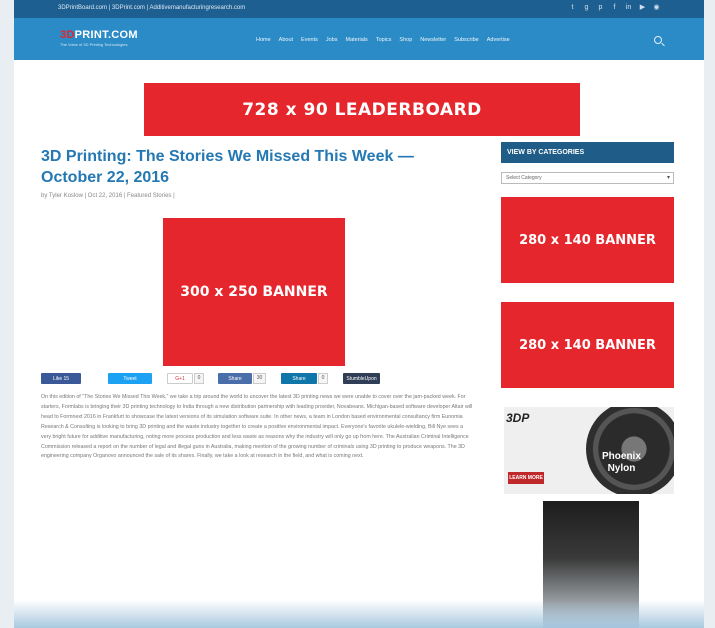 This screenshot has width=715, height=628. I want to click on linkedin-share-count: 0, so click(323, 378).